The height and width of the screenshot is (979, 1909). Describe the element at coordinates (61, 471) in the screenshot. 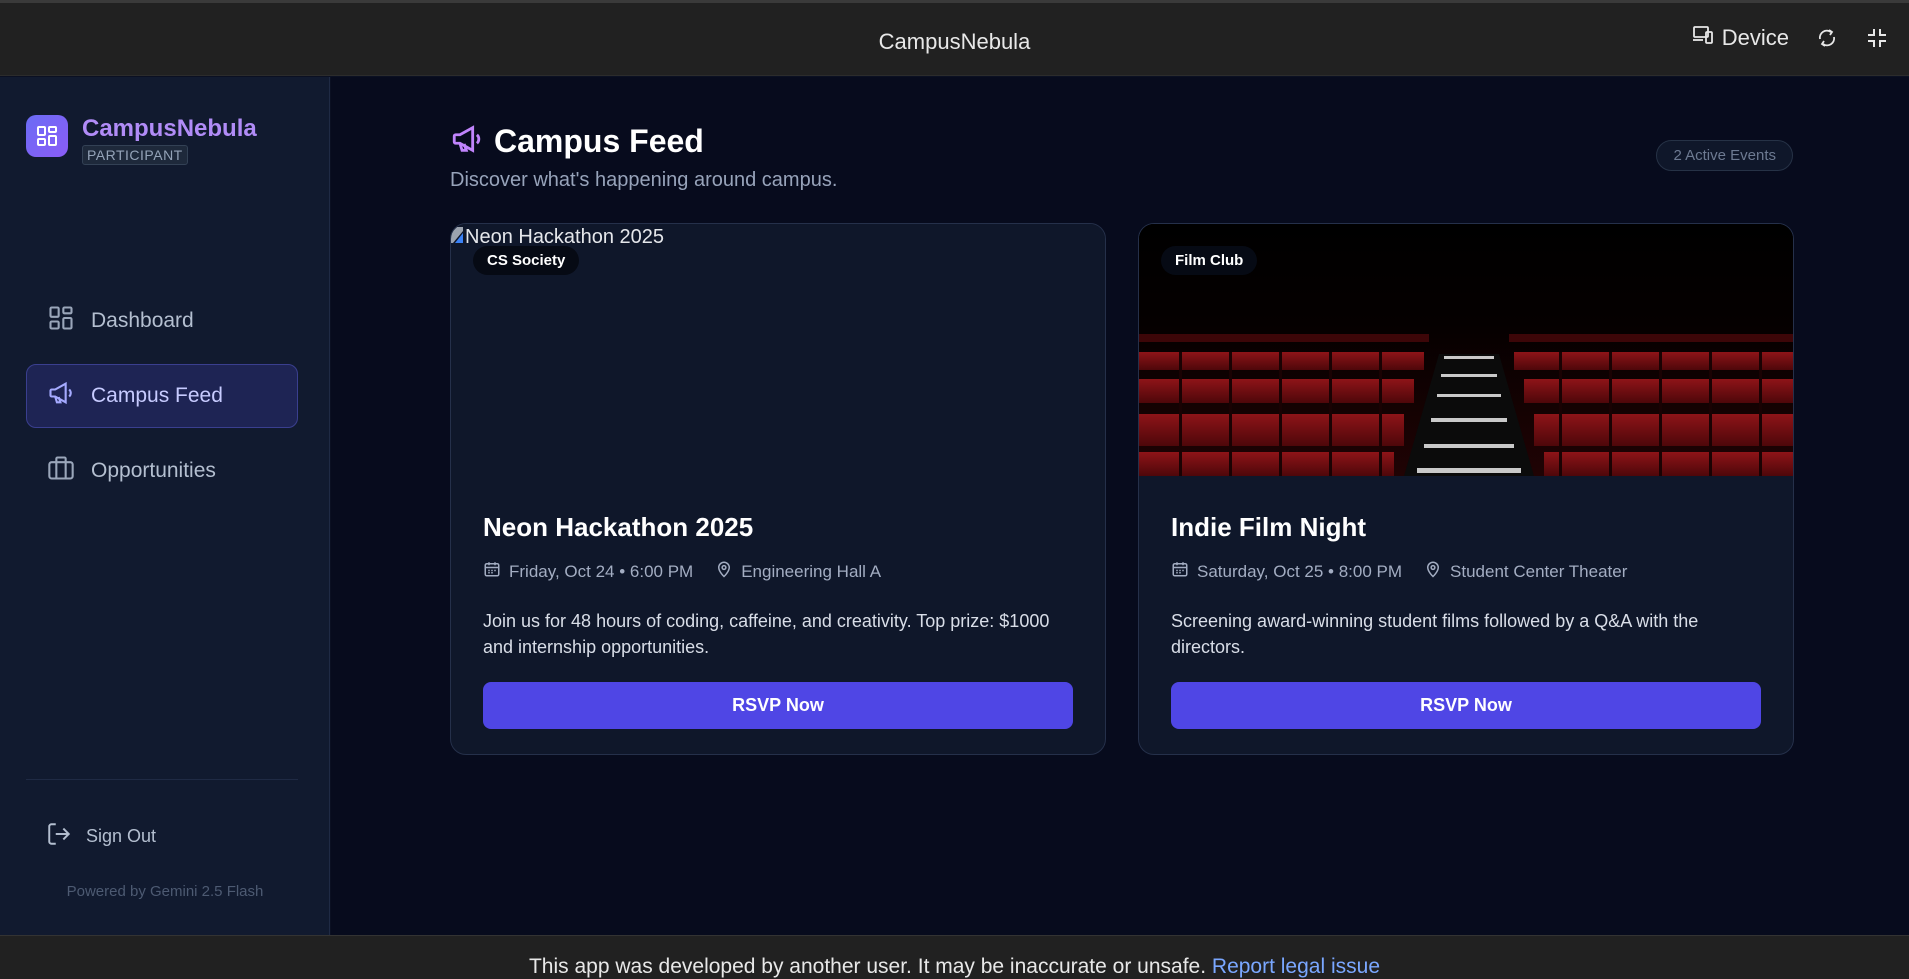

I see `briefcase-icon` at that location.